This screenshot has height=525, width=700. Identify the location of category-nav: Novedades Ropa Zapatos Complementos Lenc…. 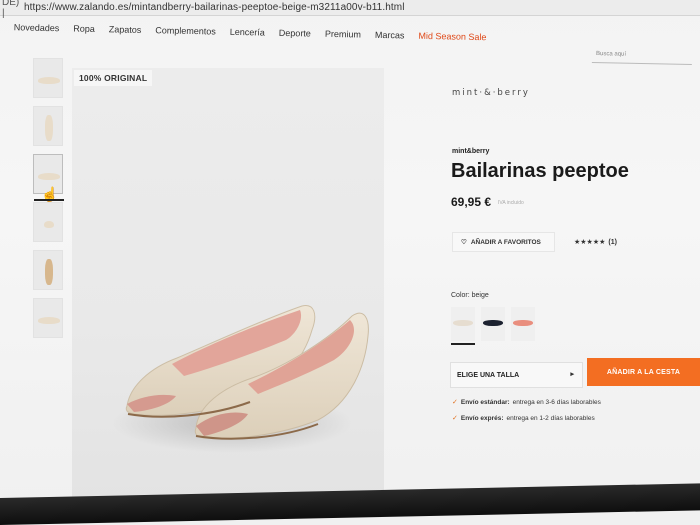
(350, 34).